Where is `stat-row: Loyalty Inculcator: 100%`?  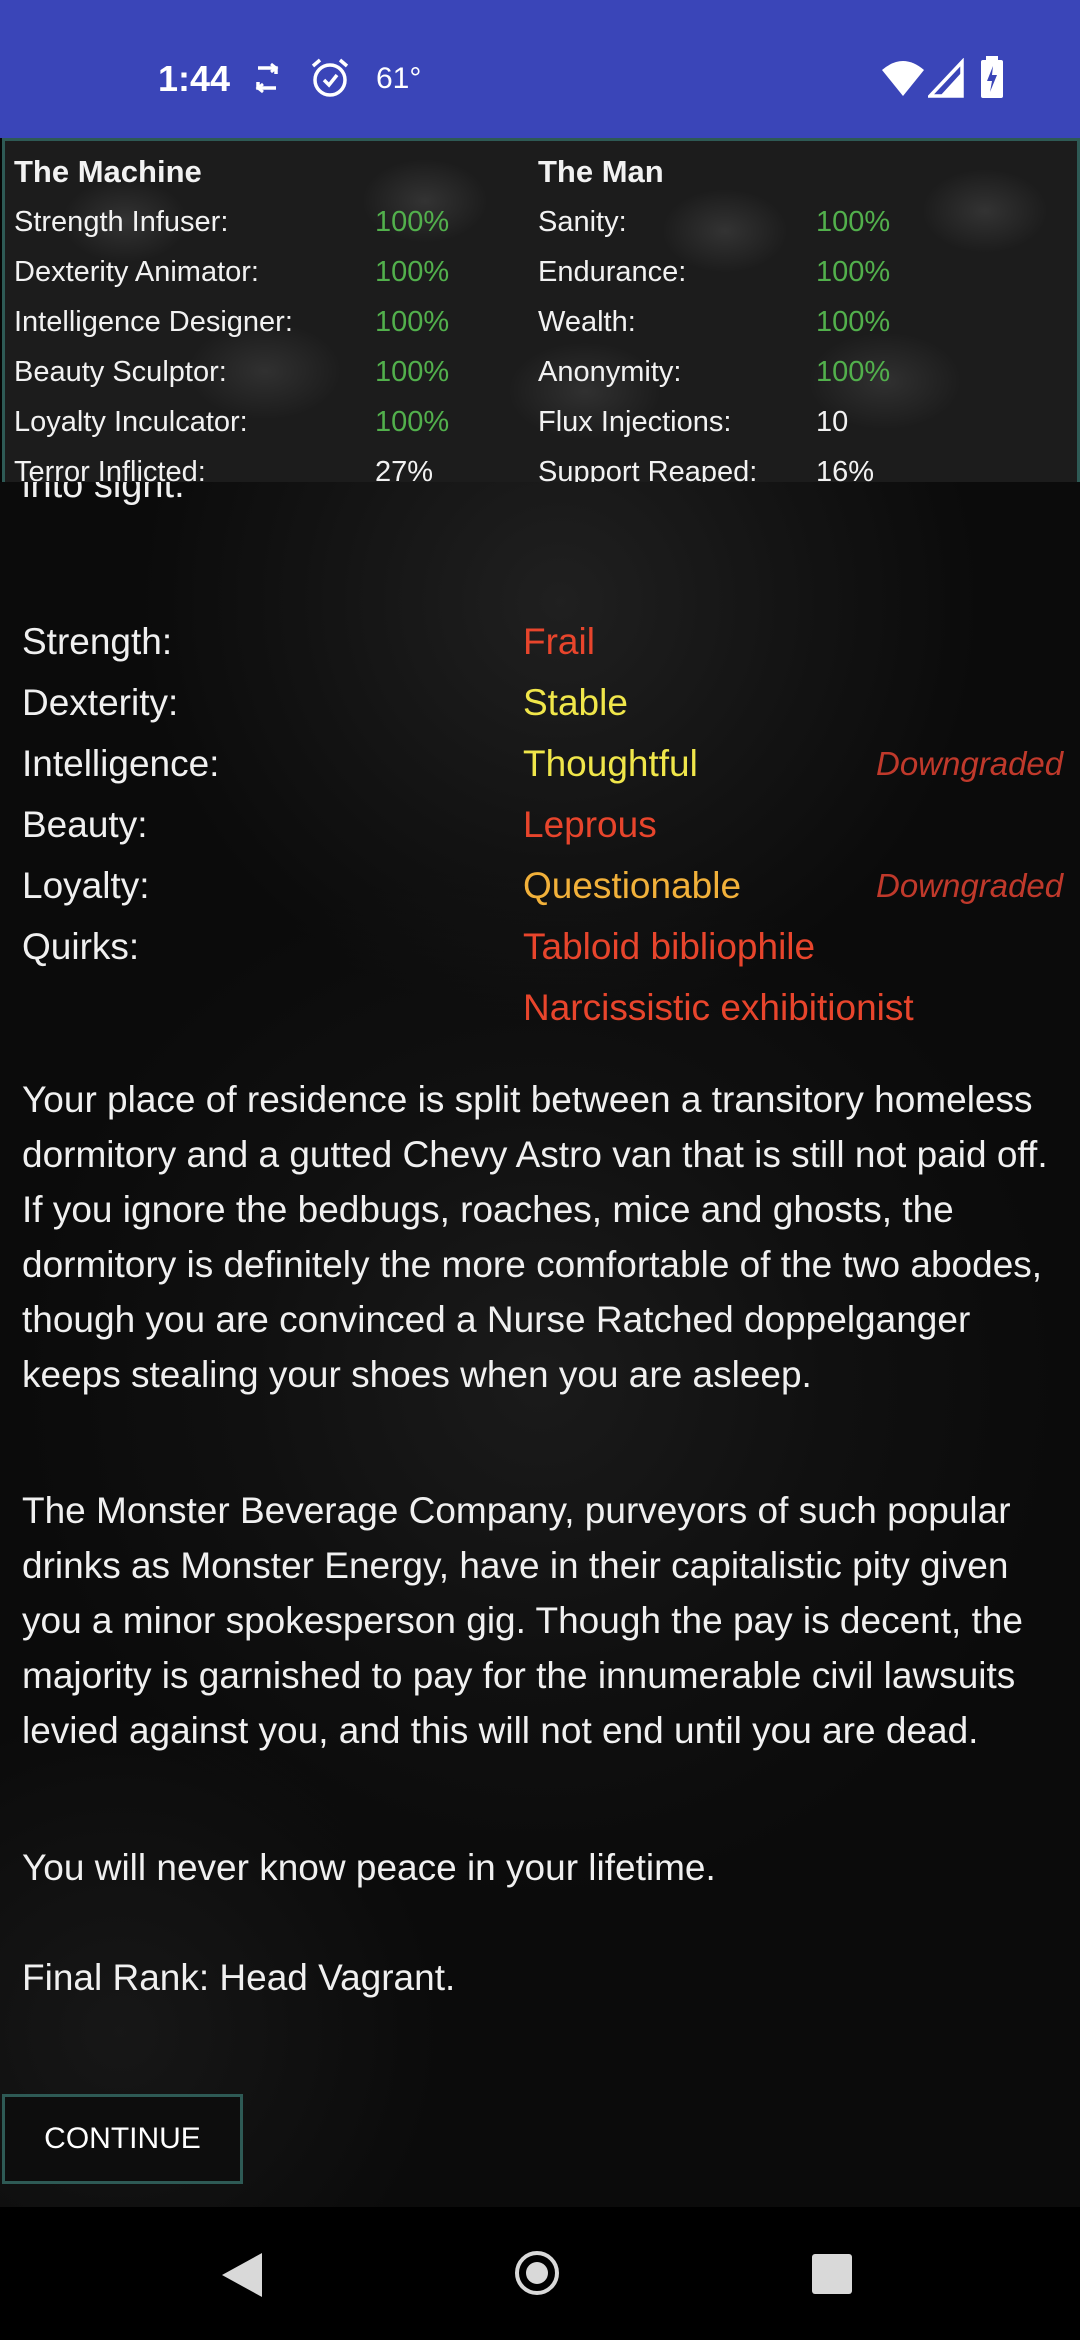
stat-row: Loyalty Inculcator: 100% is located at coordinates (274, 422).